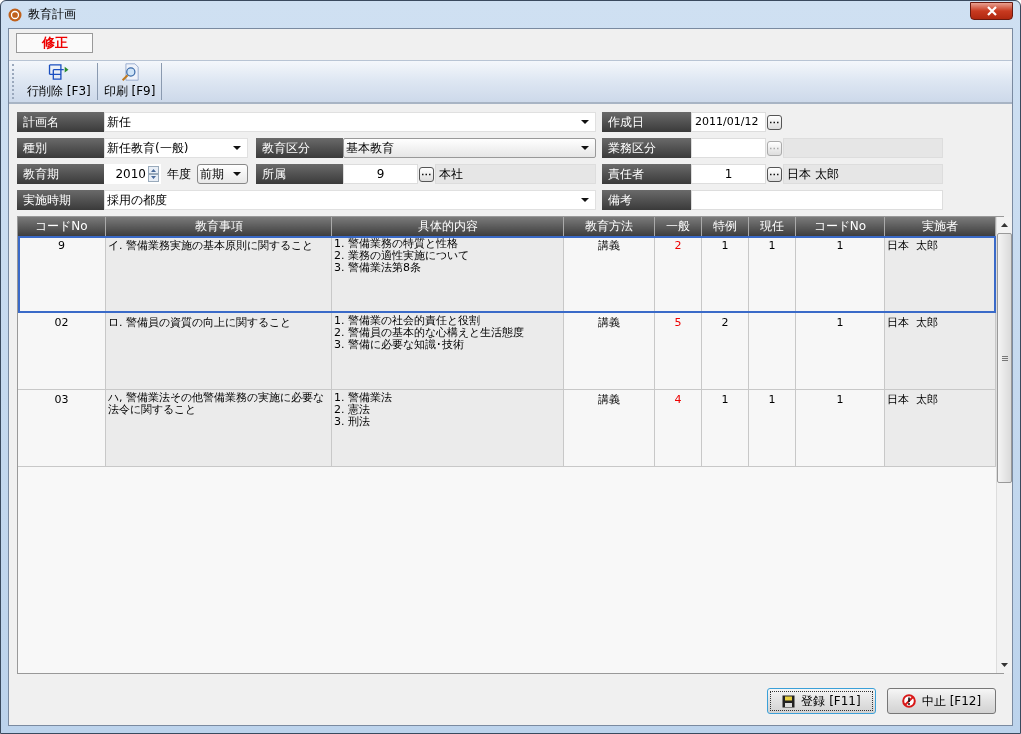 The image size is (1021, 734). Describe the element at coordinates (429, 333) in the screenshot. I see `table-cell: 1. 警備業の社会的責任と役割 2. 警備員の基本的な心構えと生活態度 3. 警備に必要な知識･技術` at that location.